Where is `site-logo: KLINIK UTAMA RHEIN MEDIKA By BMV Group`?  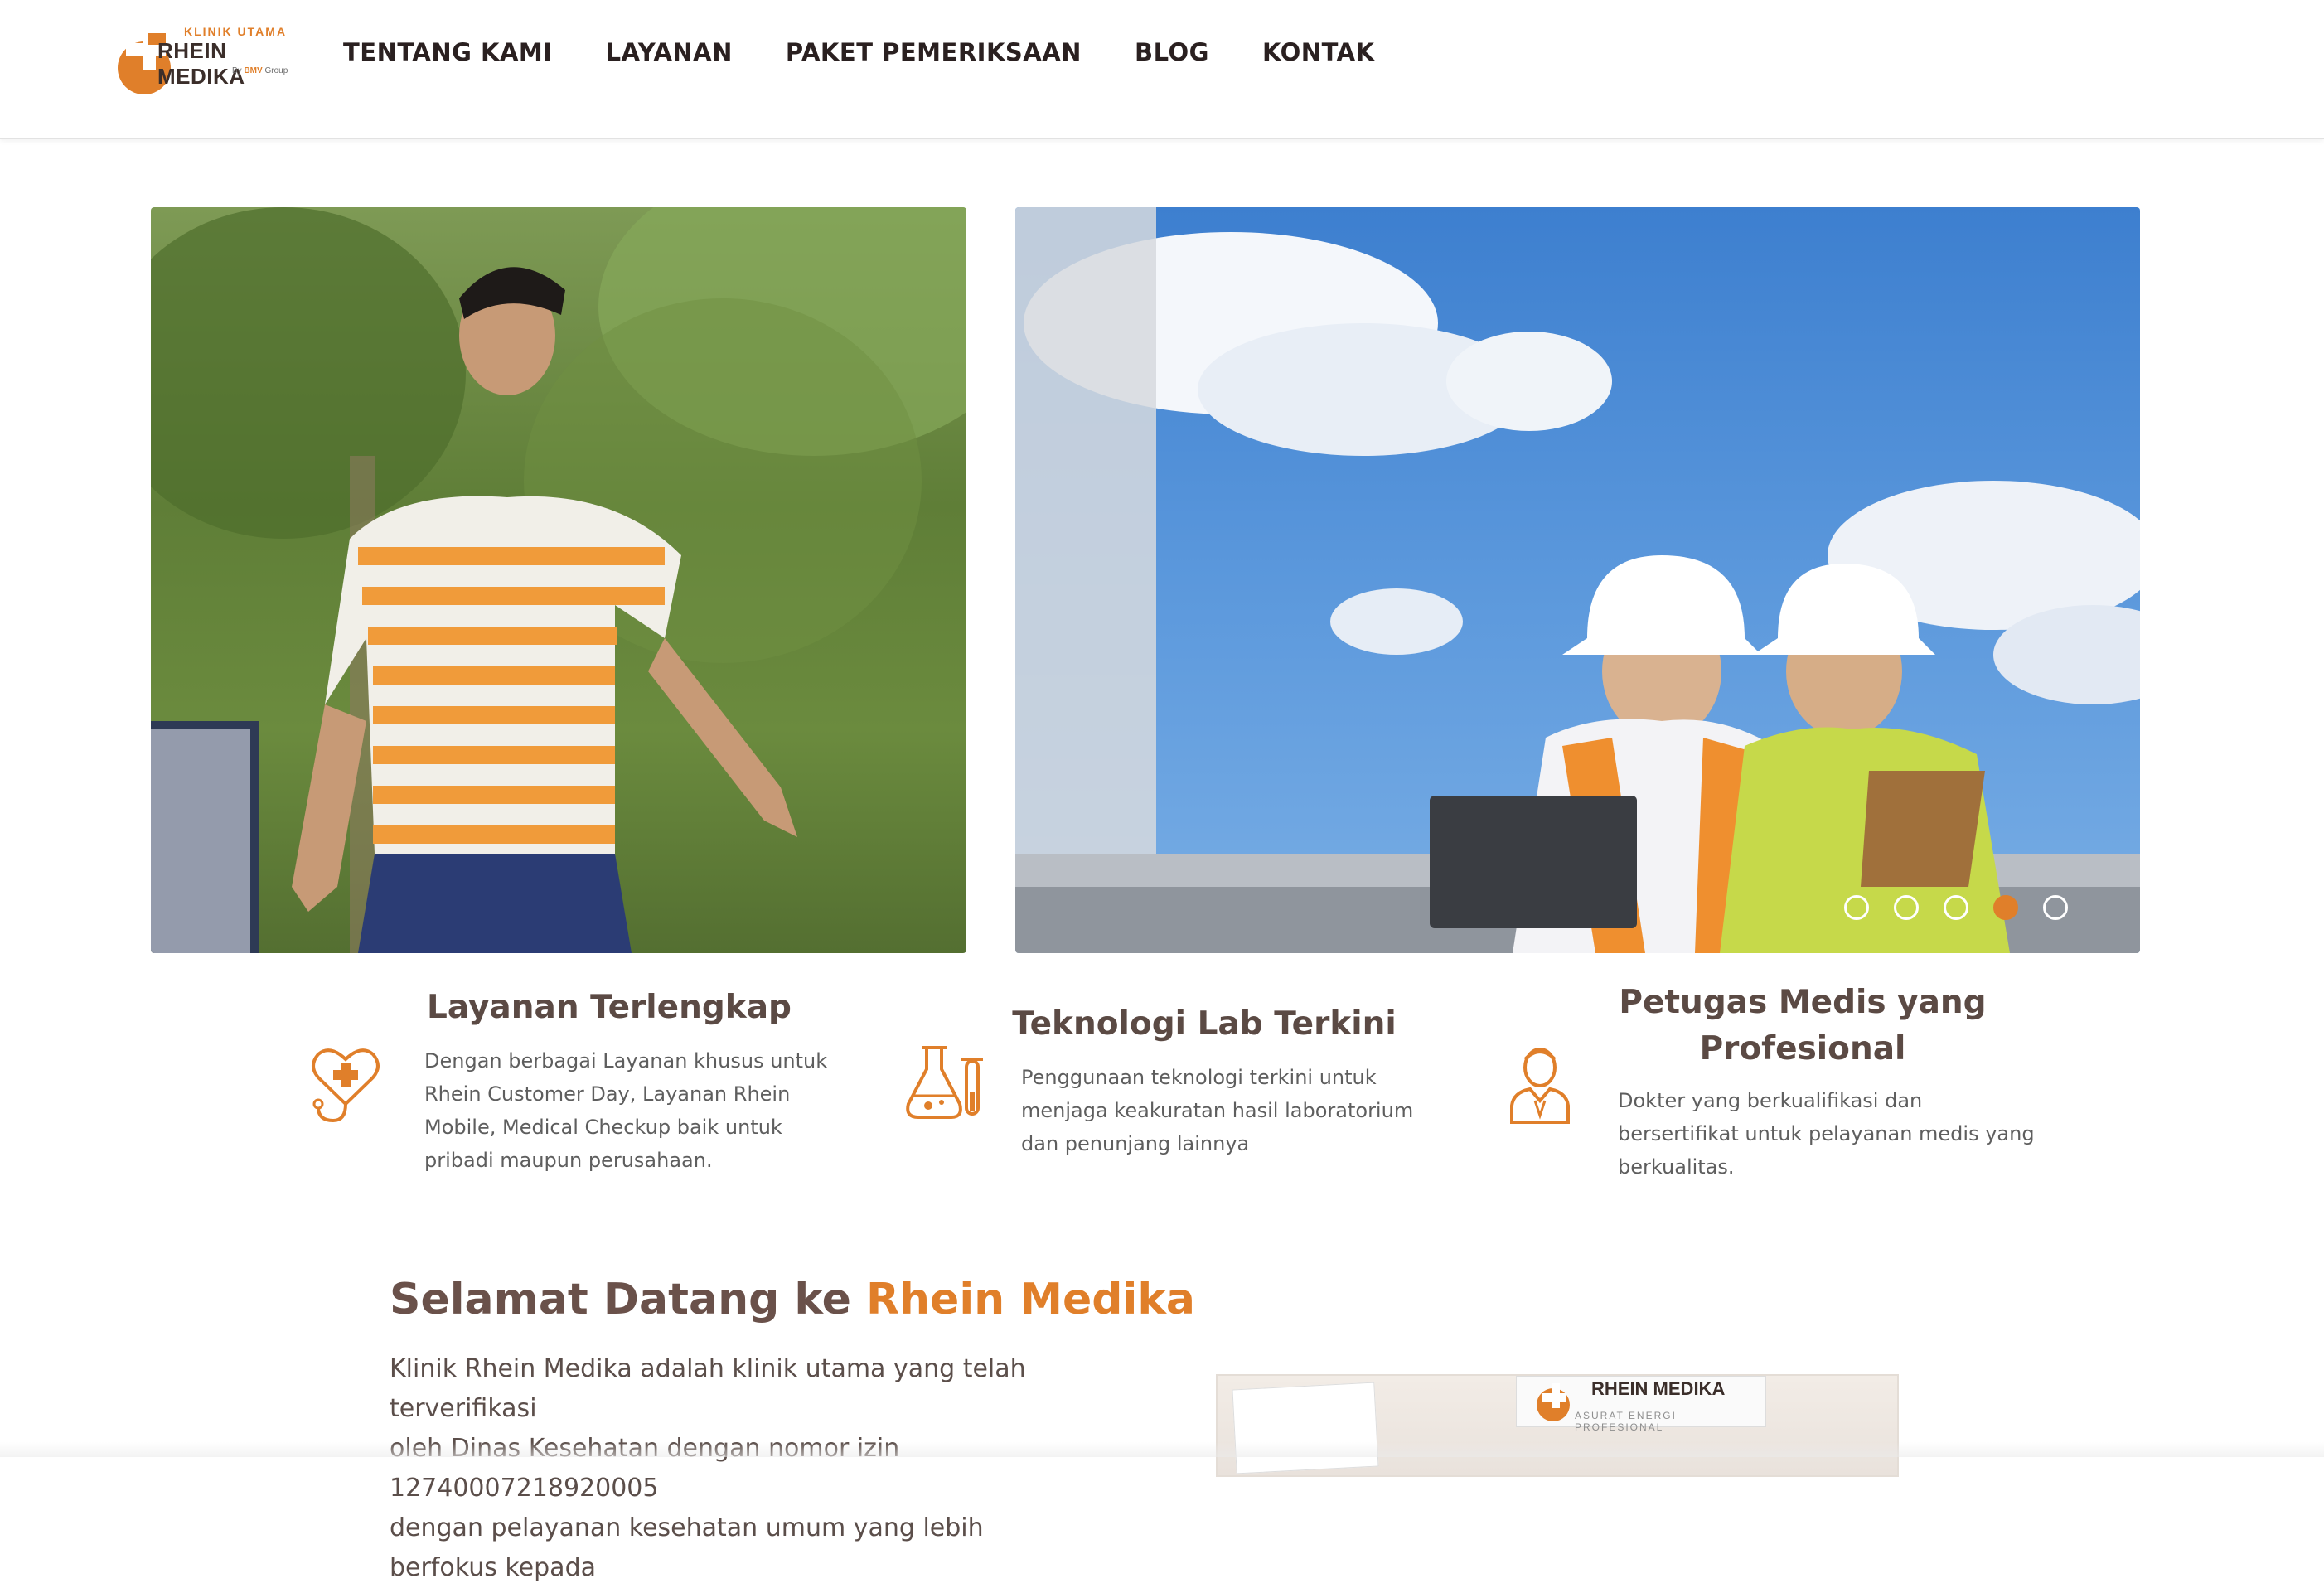
site-logo: KLINIK UTAMA RHEIN MEDIKA By BMV Group is located at coordinates (211, 58).